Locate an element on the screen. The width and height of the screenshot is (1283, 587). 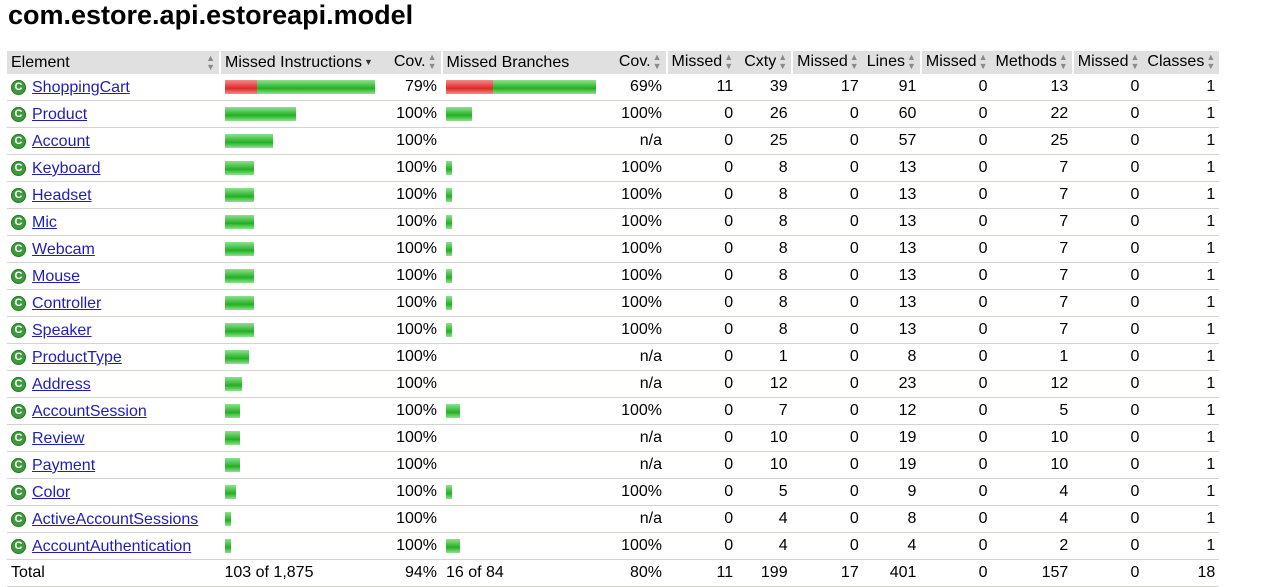
header-missed-instructions: Missed Instructions ▼ is located at coordinates (299, 62).